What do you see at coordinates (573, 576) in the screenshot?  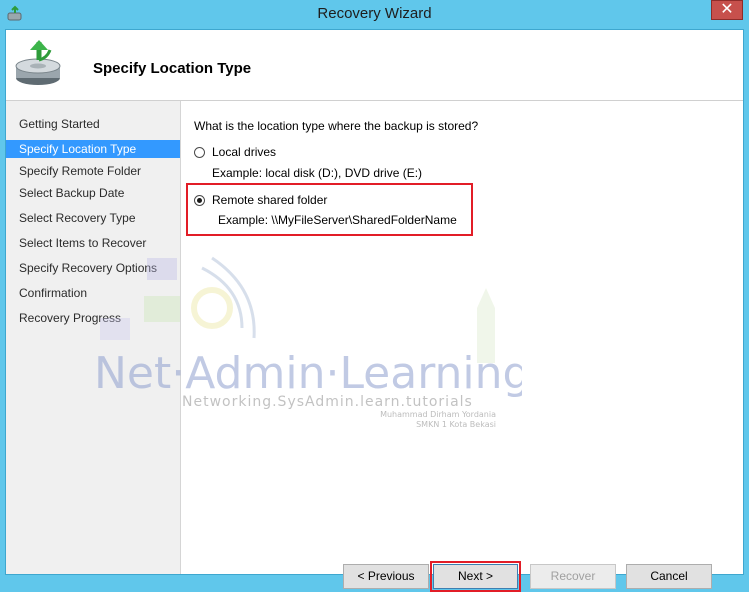 I see `recover-button: Recover` at bounding box center [573, 576].